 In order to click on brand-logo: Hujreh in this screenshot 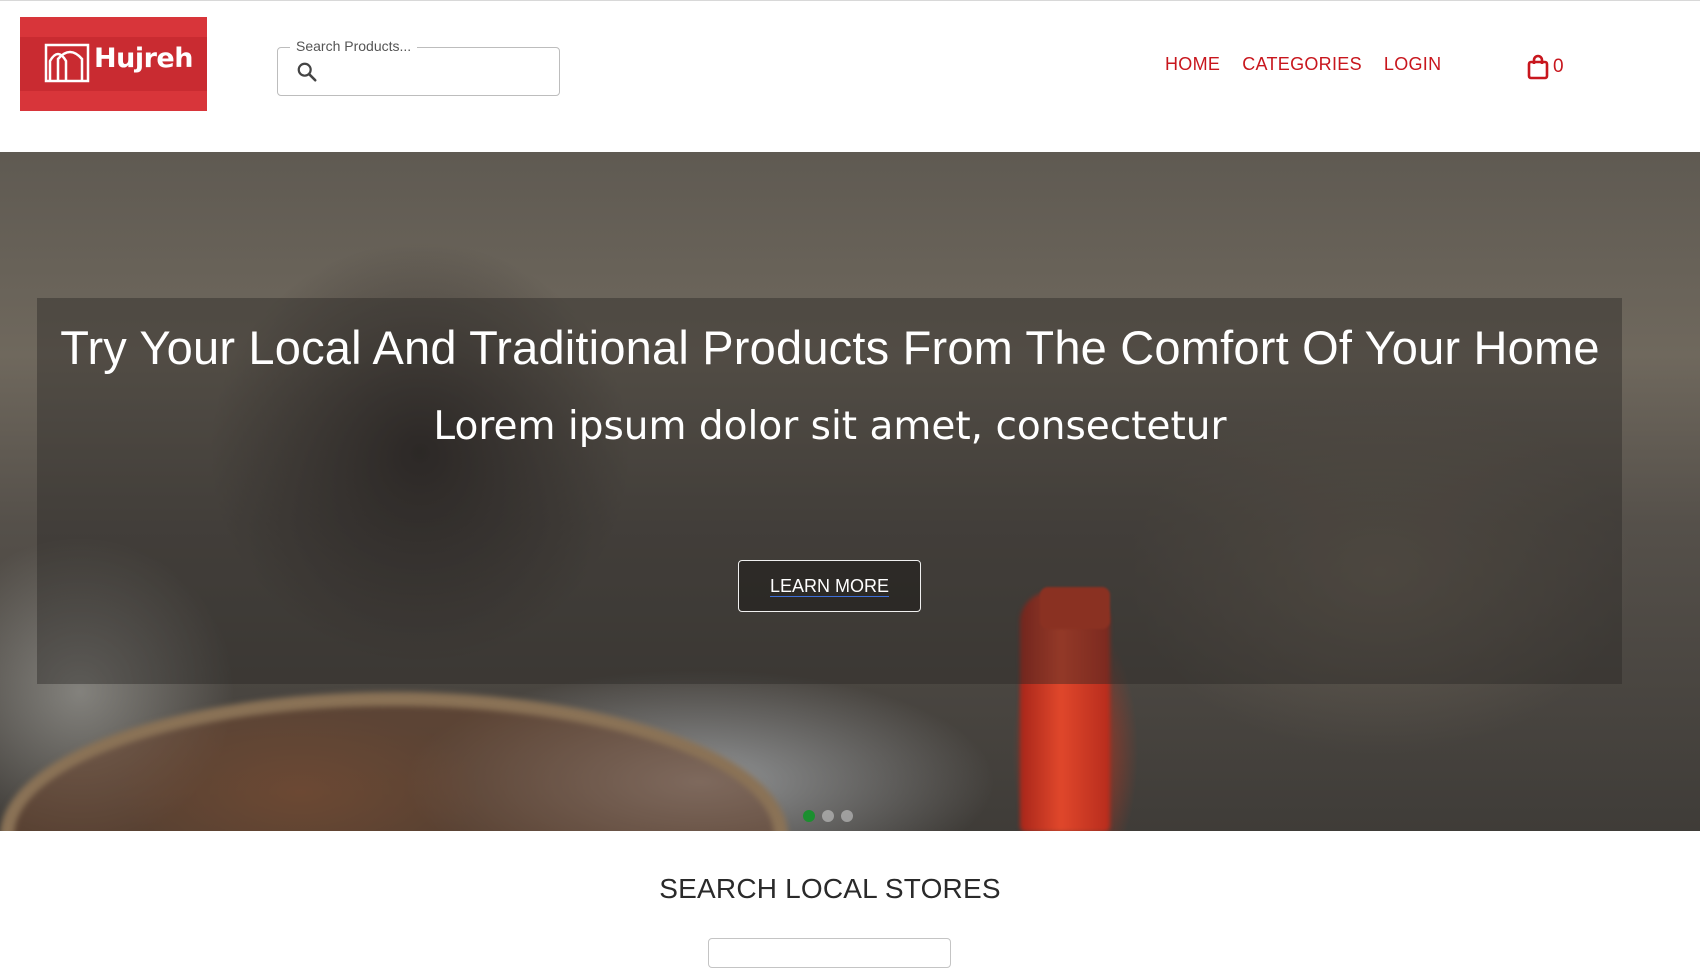, I will do `click(113, 64)`.